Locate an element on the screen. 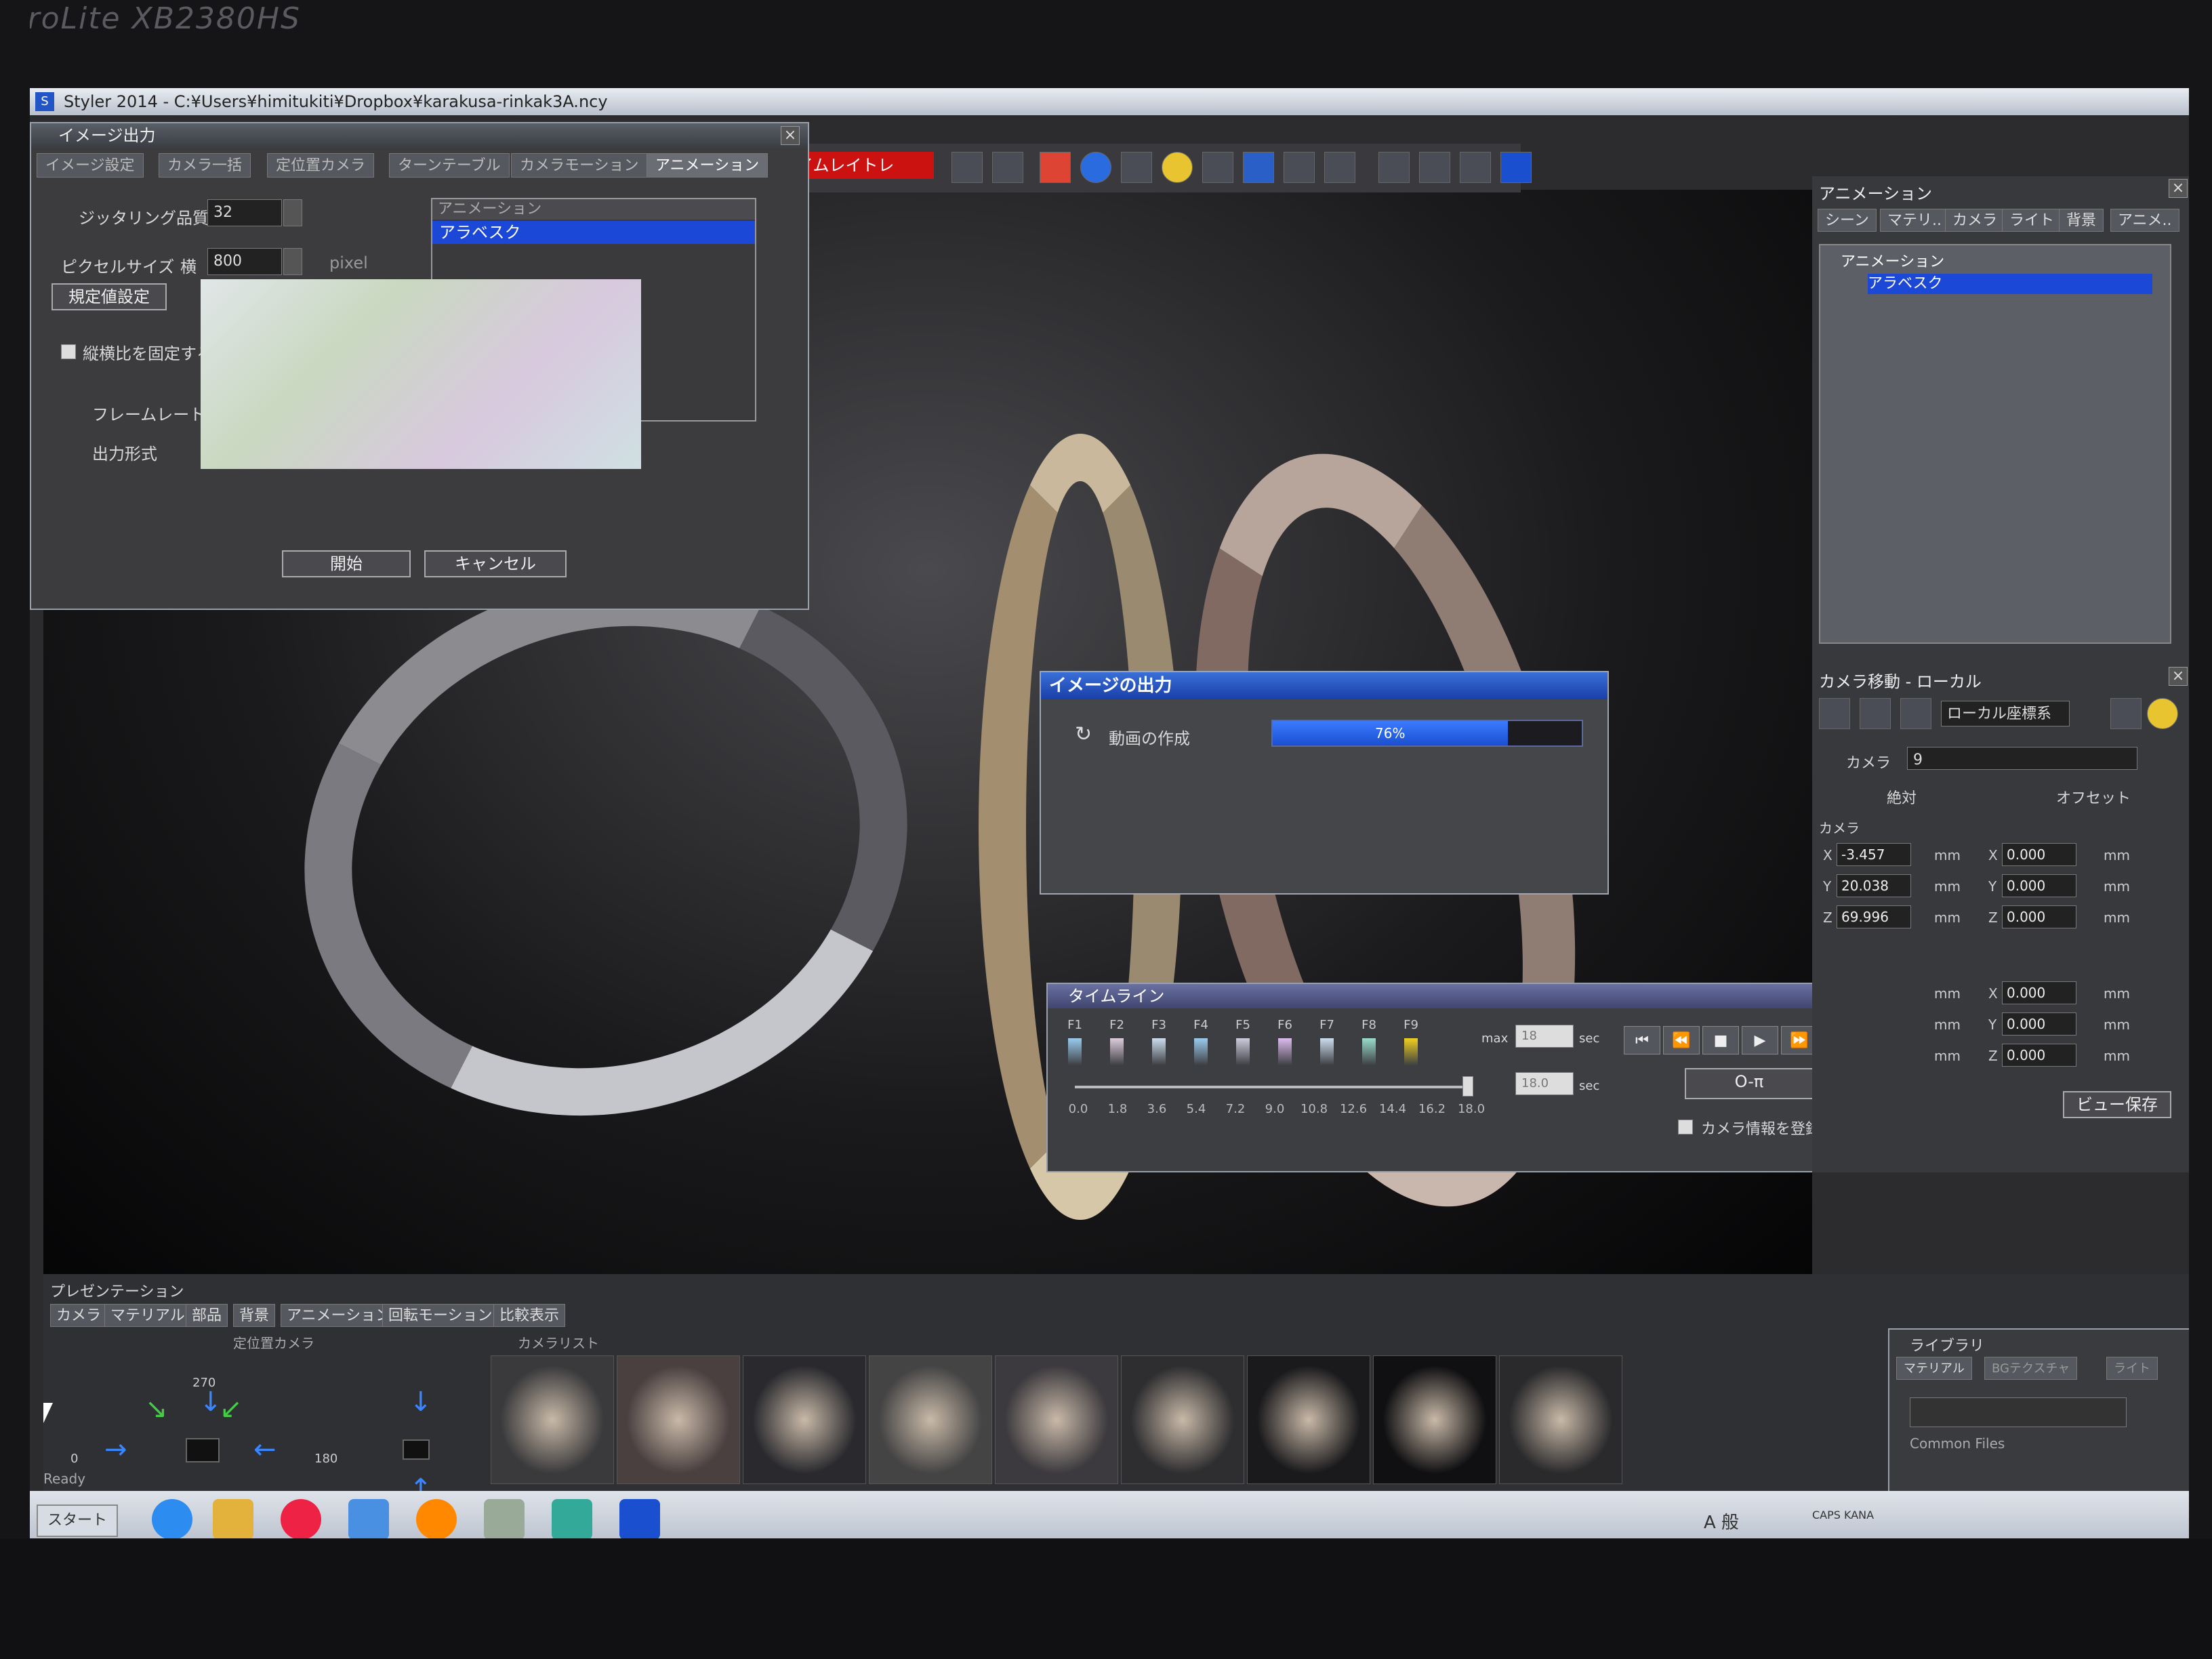  tab-parts: 部品 is located at coordinates (207, 1315).